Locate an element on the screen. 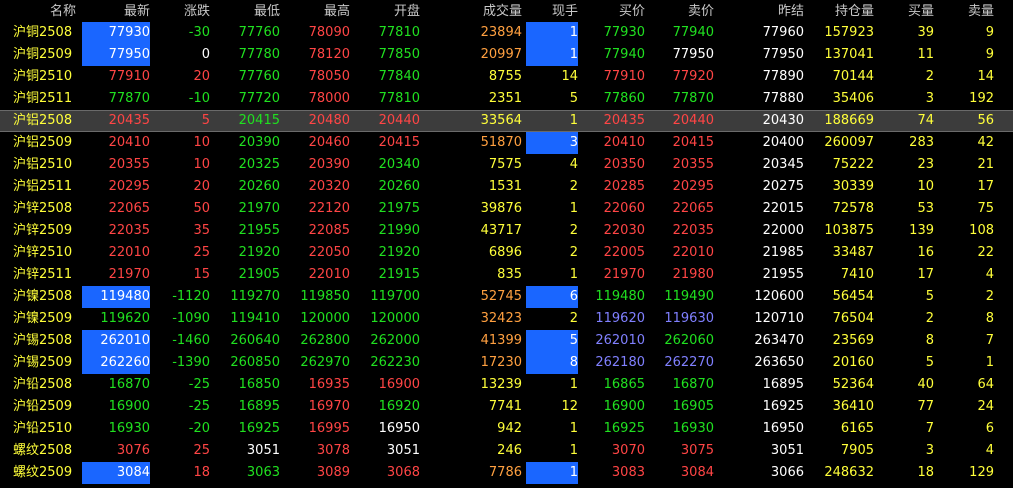 This screenshot has width=1013, height=488. cell-ask: 22065 is located at coordinates (693, 208).